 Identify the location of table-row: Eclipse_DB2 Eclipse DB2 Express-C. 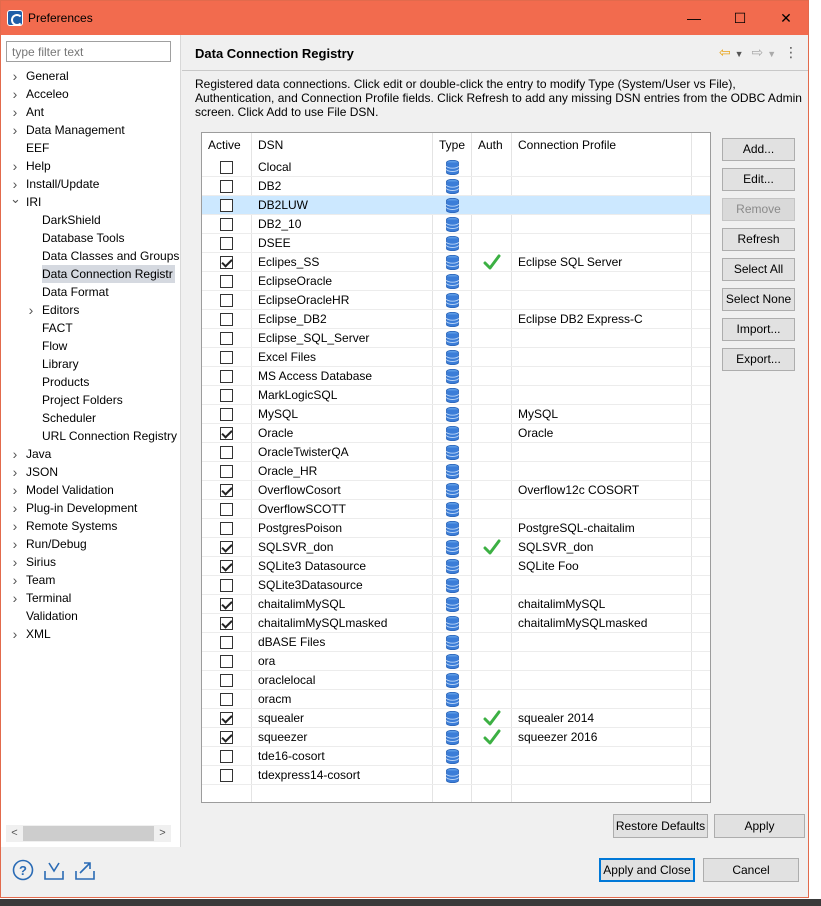
(456, 319).